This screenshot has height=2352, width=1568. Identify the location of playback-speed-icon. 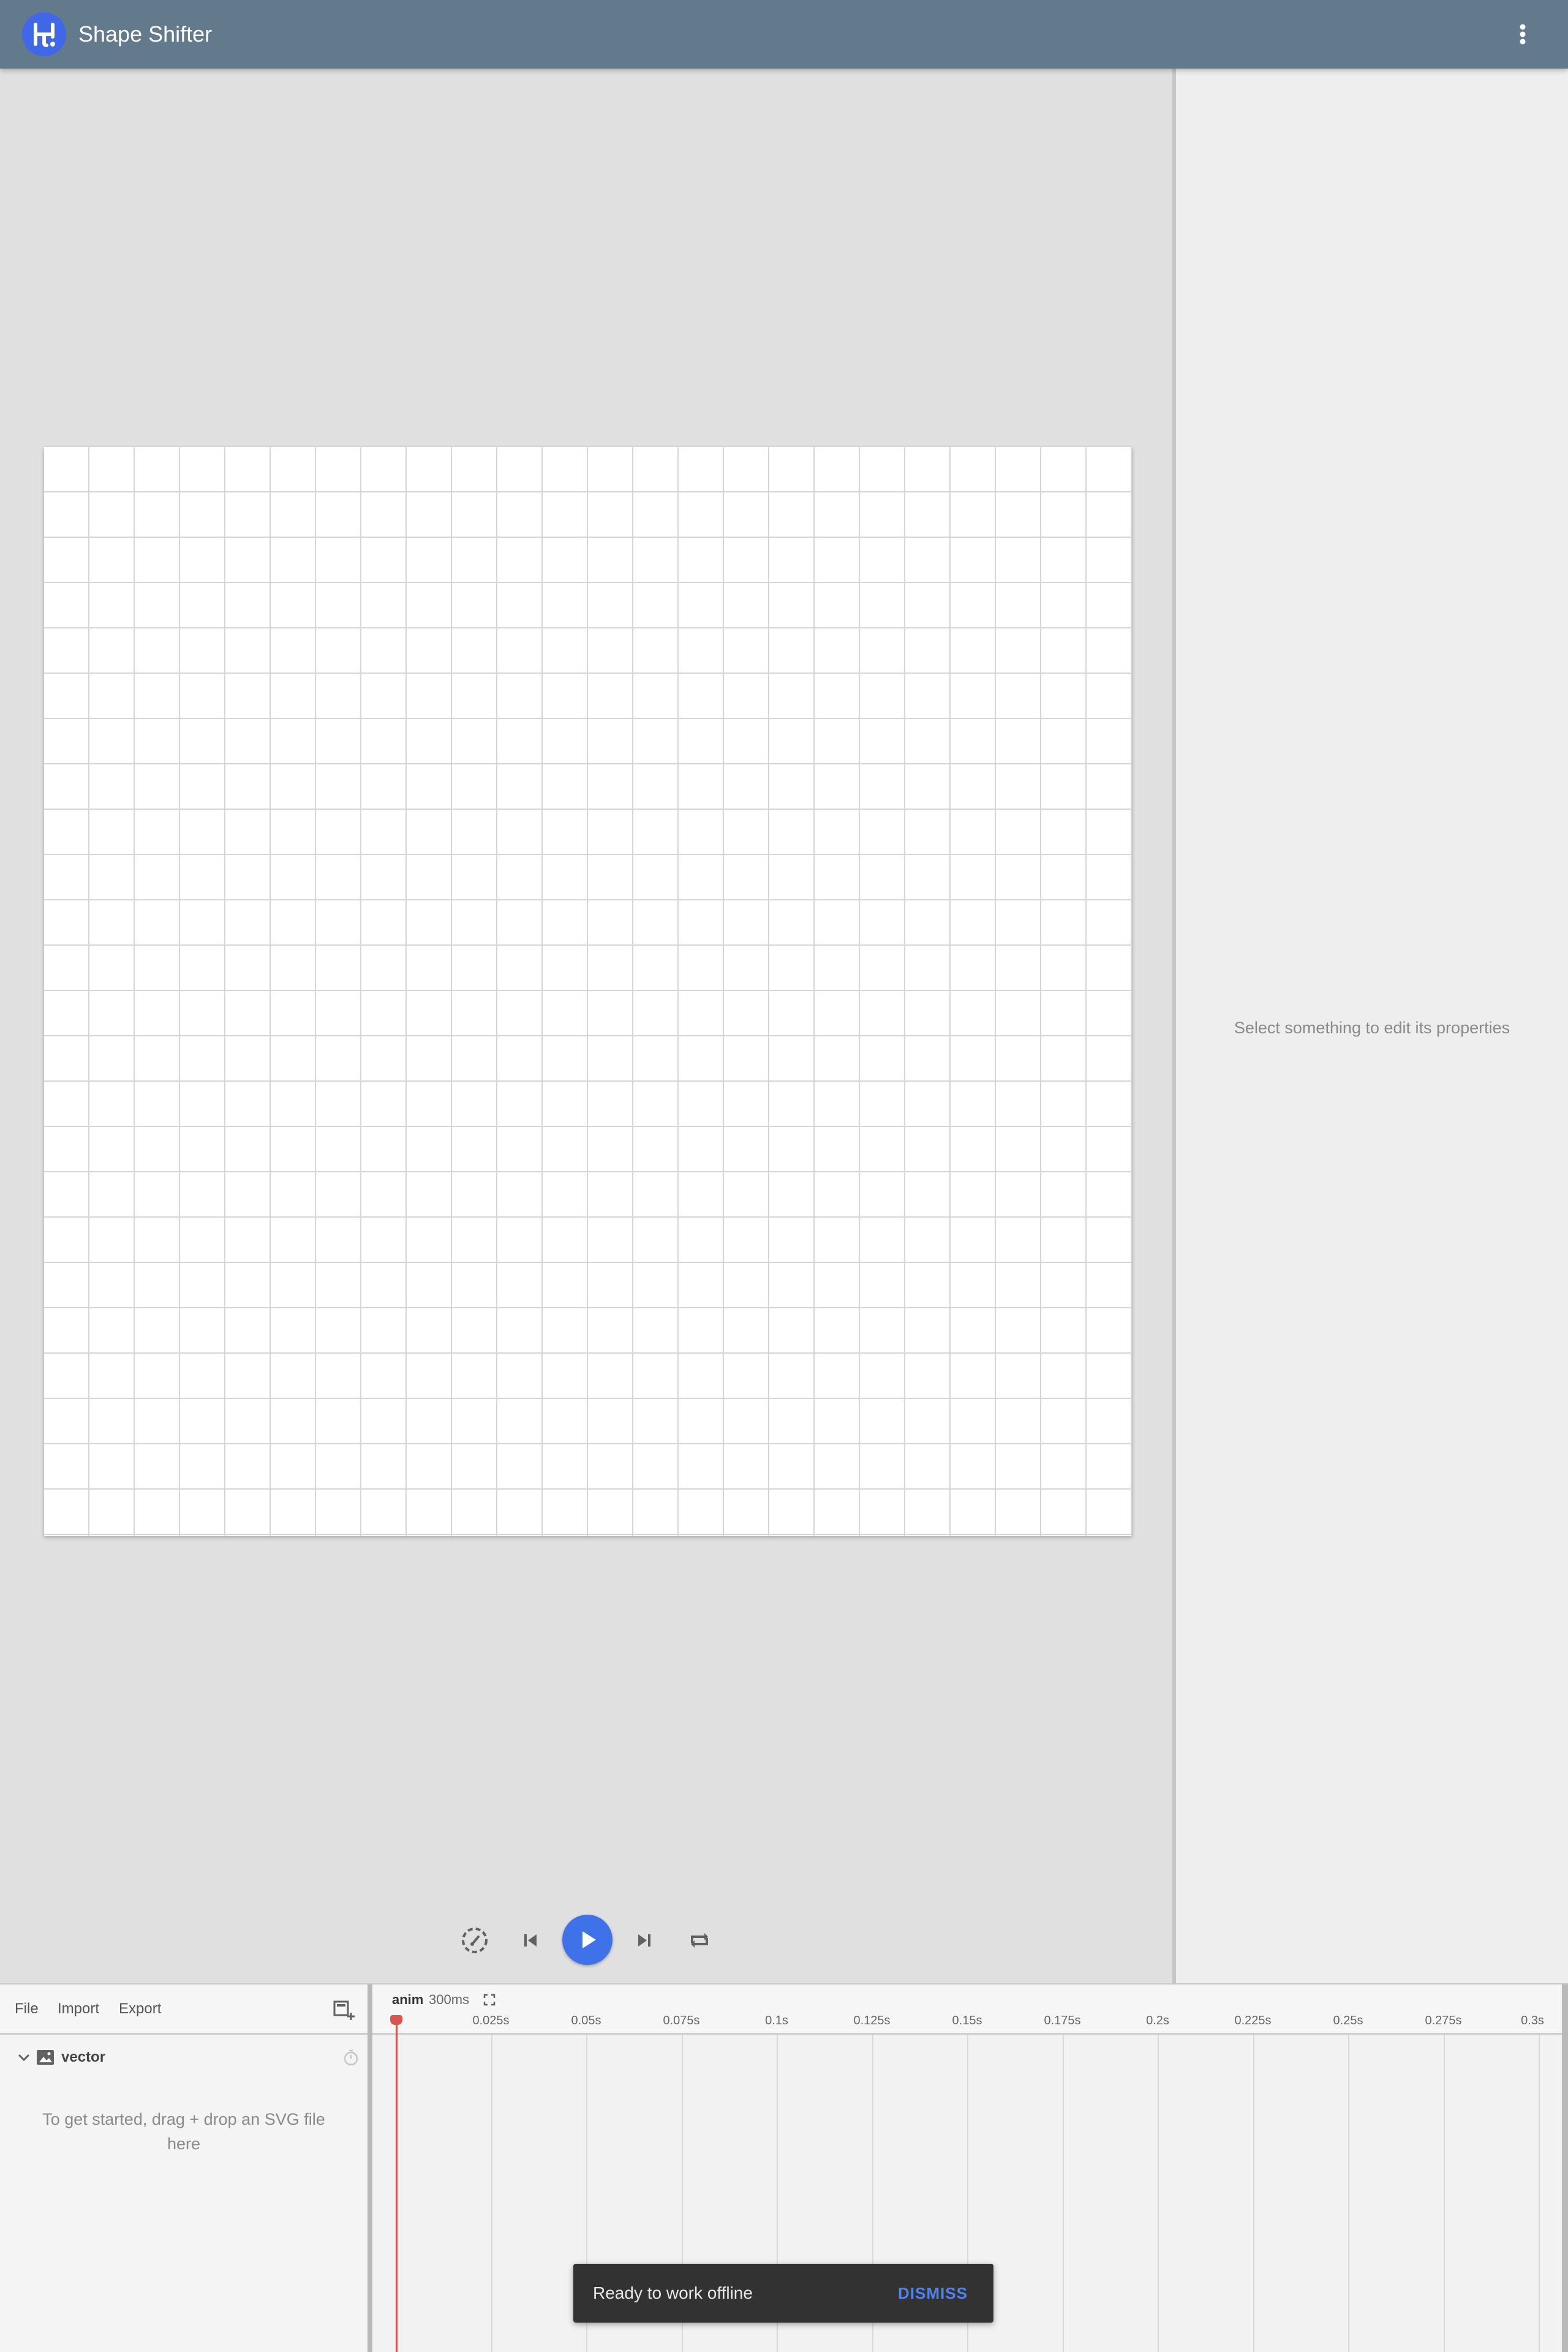
(475, 1941).